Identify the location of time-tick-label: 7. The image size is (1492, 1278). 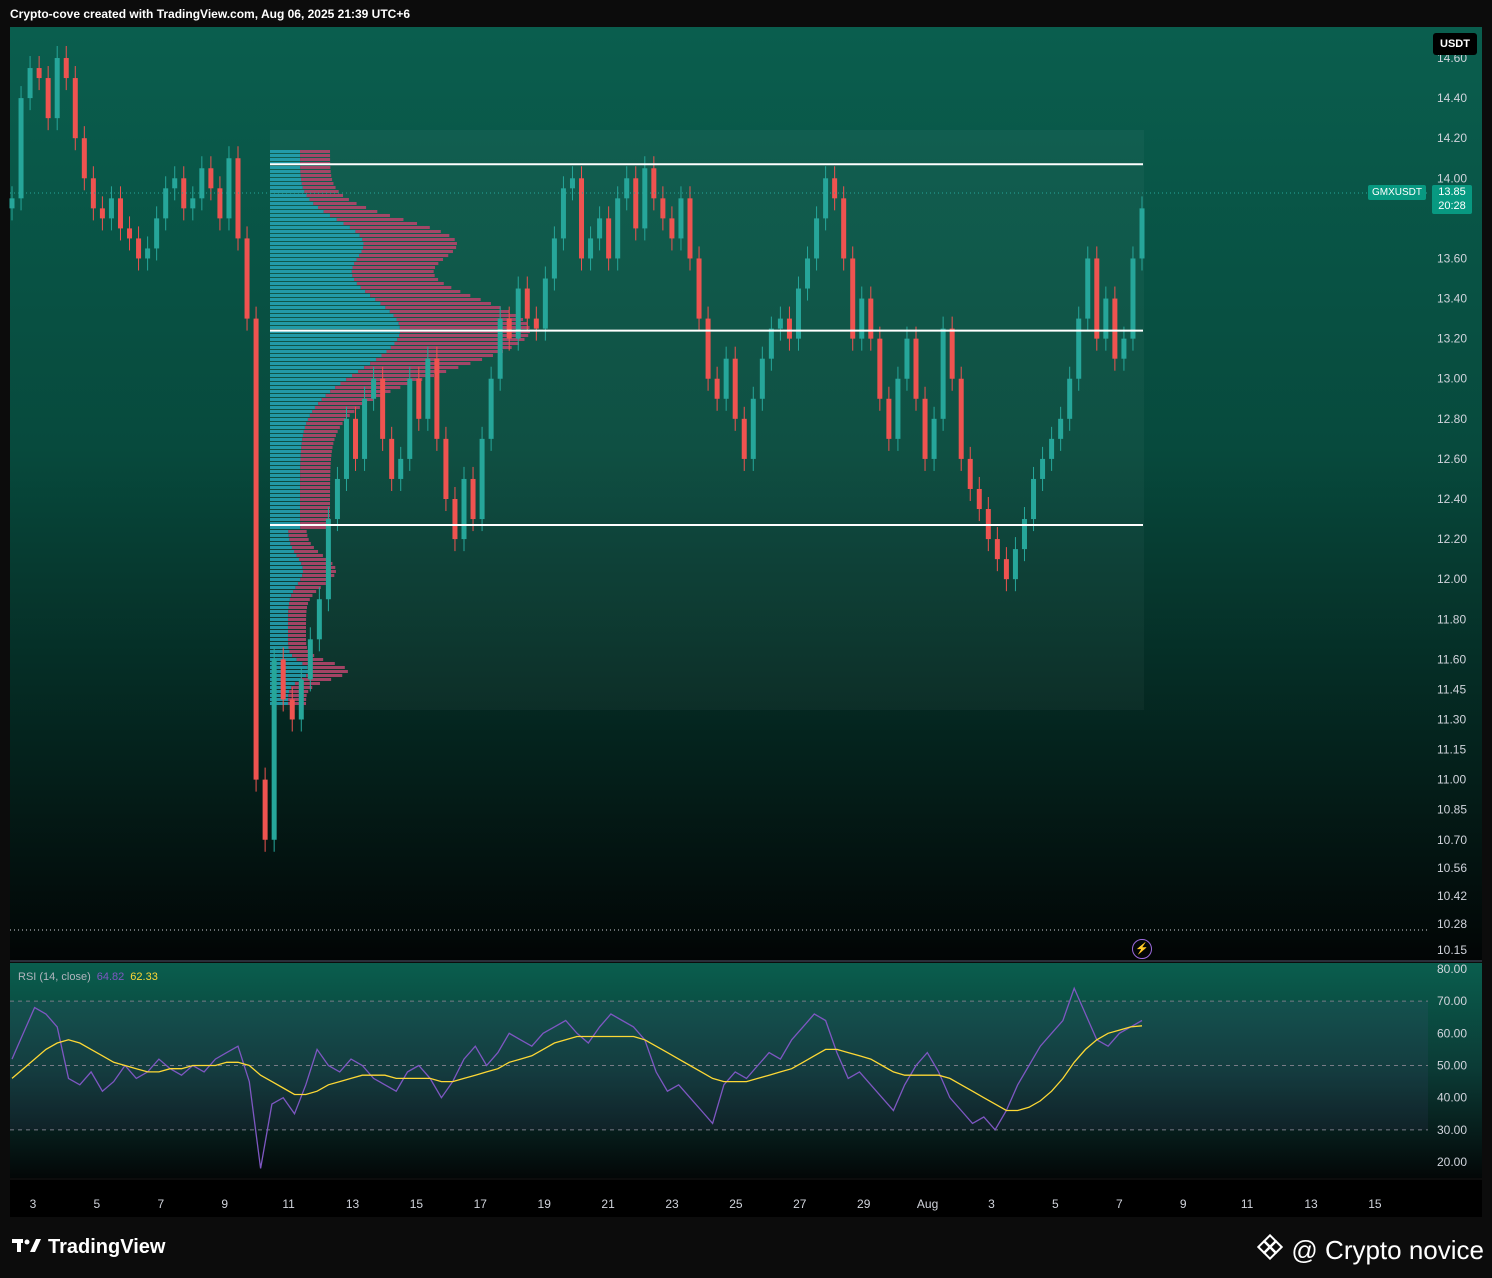
(160, 1204).